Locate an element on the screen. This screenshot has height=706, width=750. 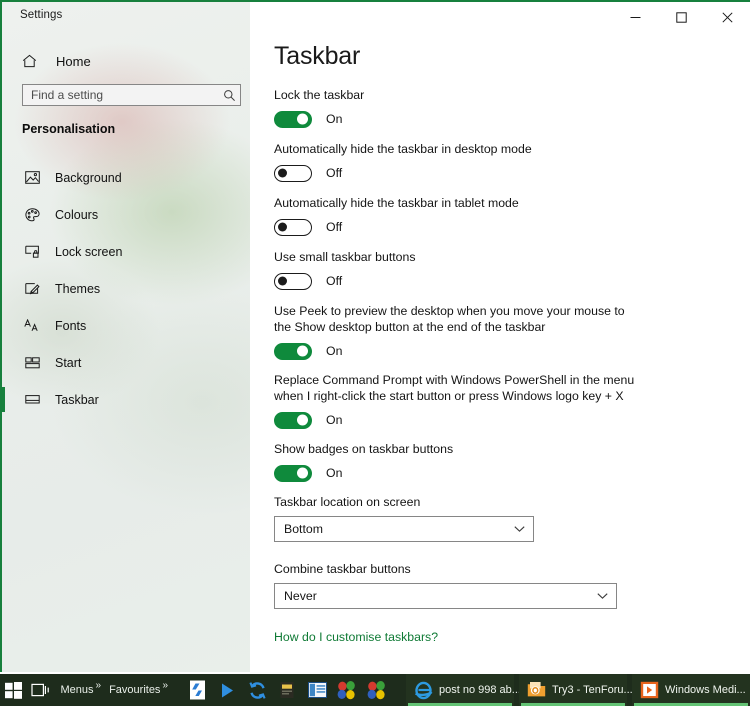
chevron-down-icon is located at coordinates (519, 529).